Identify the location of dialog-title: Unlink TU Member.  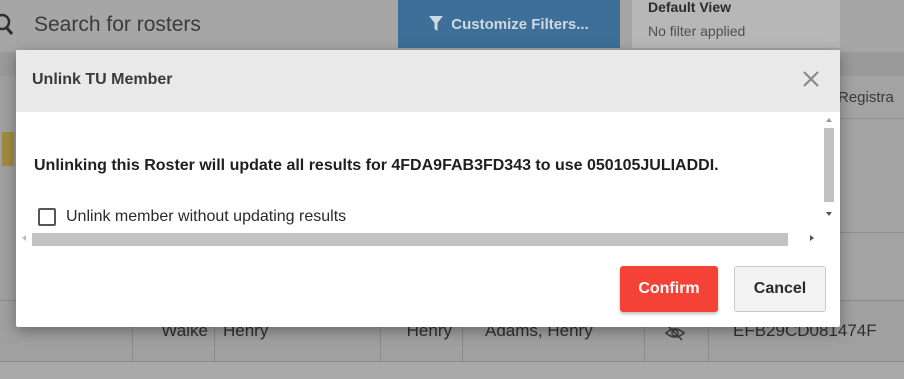
(102, 79).